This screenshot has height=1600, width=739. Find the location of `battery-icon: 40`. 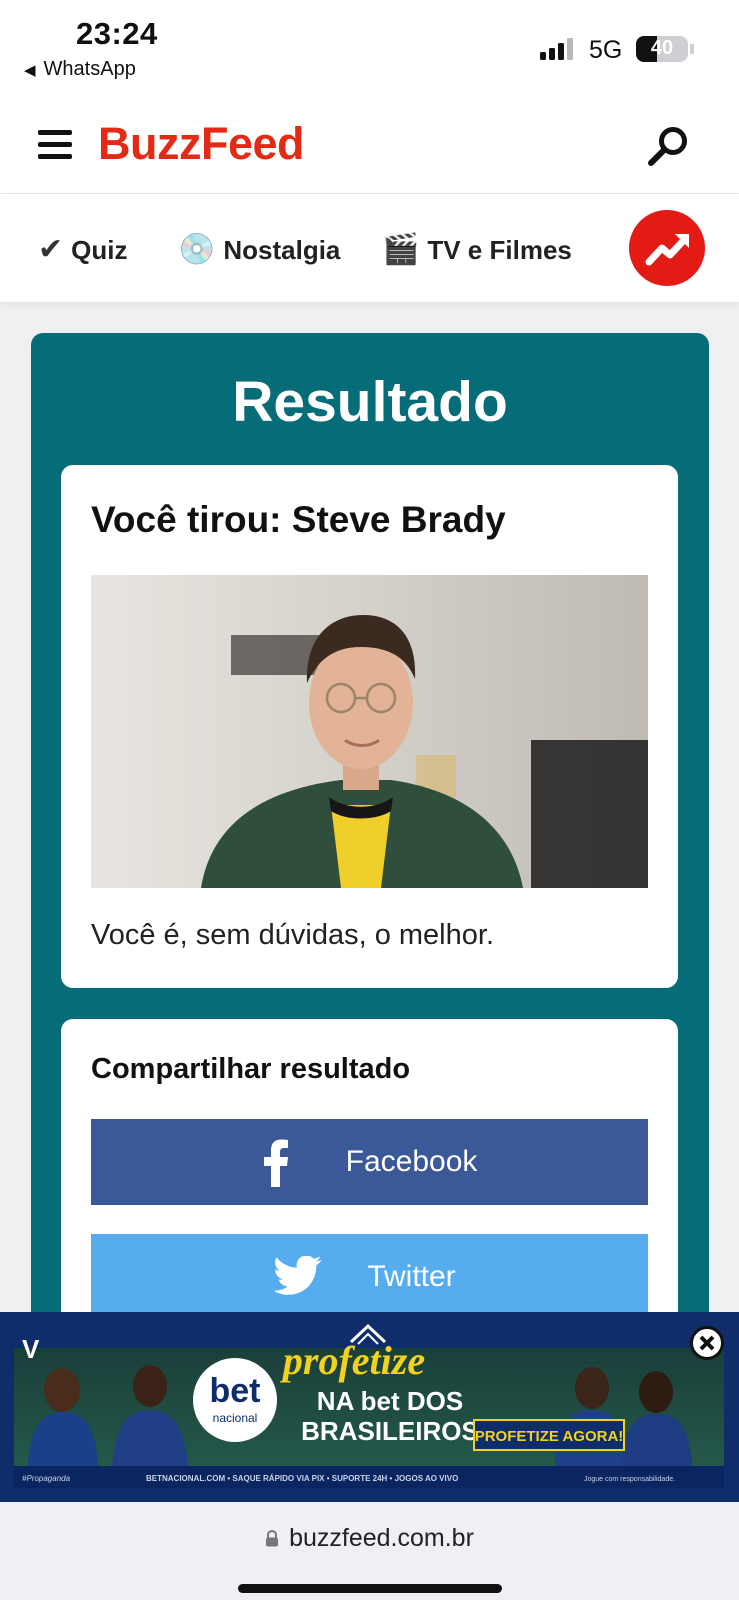

battery-icon: 40 is located at coordinates (662, 49).